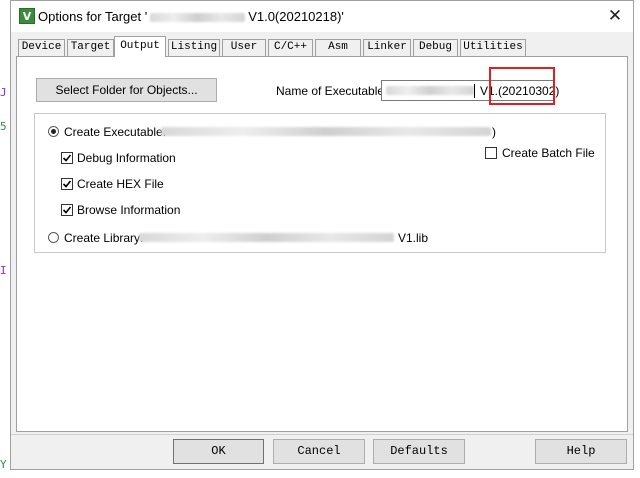 The width and height of the screenshot is (640, 478). What do you see at coordinates (218, 451) in the screenshot?
I see `ok-button: OK` at bounding box center [218, 451].